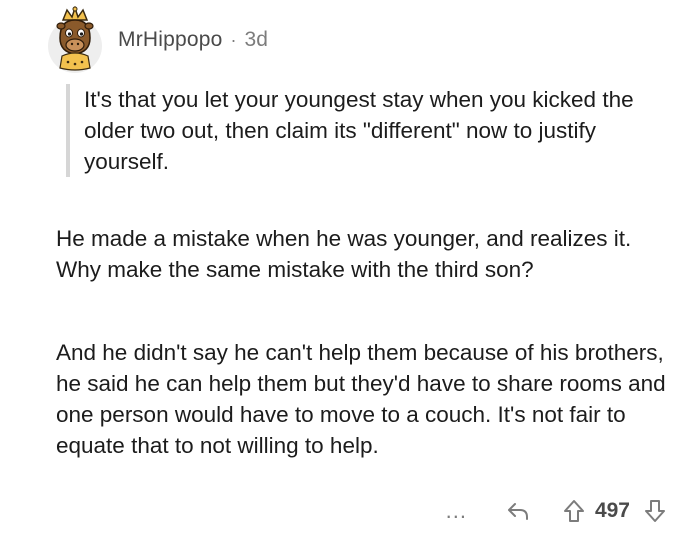 The height and width of the screenshot is (543, 700). I want to click on upvote-button, so click(574, 511).